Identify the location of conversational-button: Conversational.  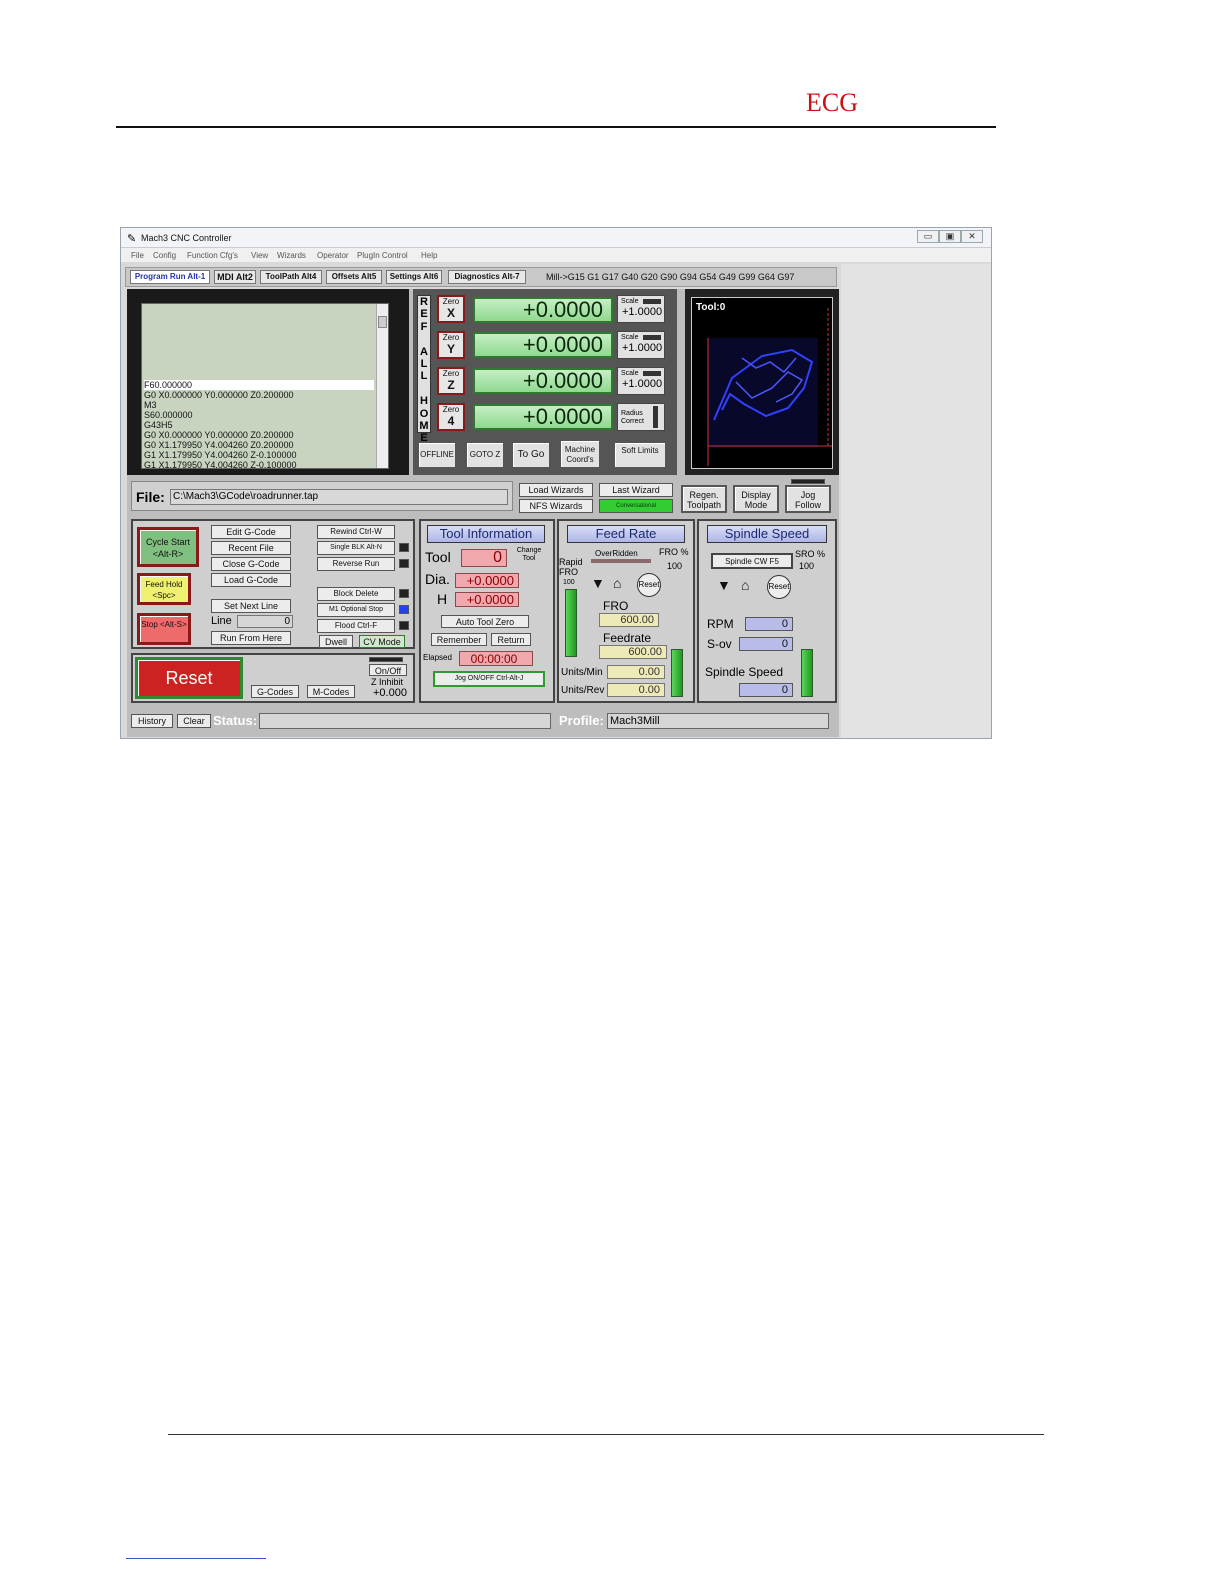
(636, 506).